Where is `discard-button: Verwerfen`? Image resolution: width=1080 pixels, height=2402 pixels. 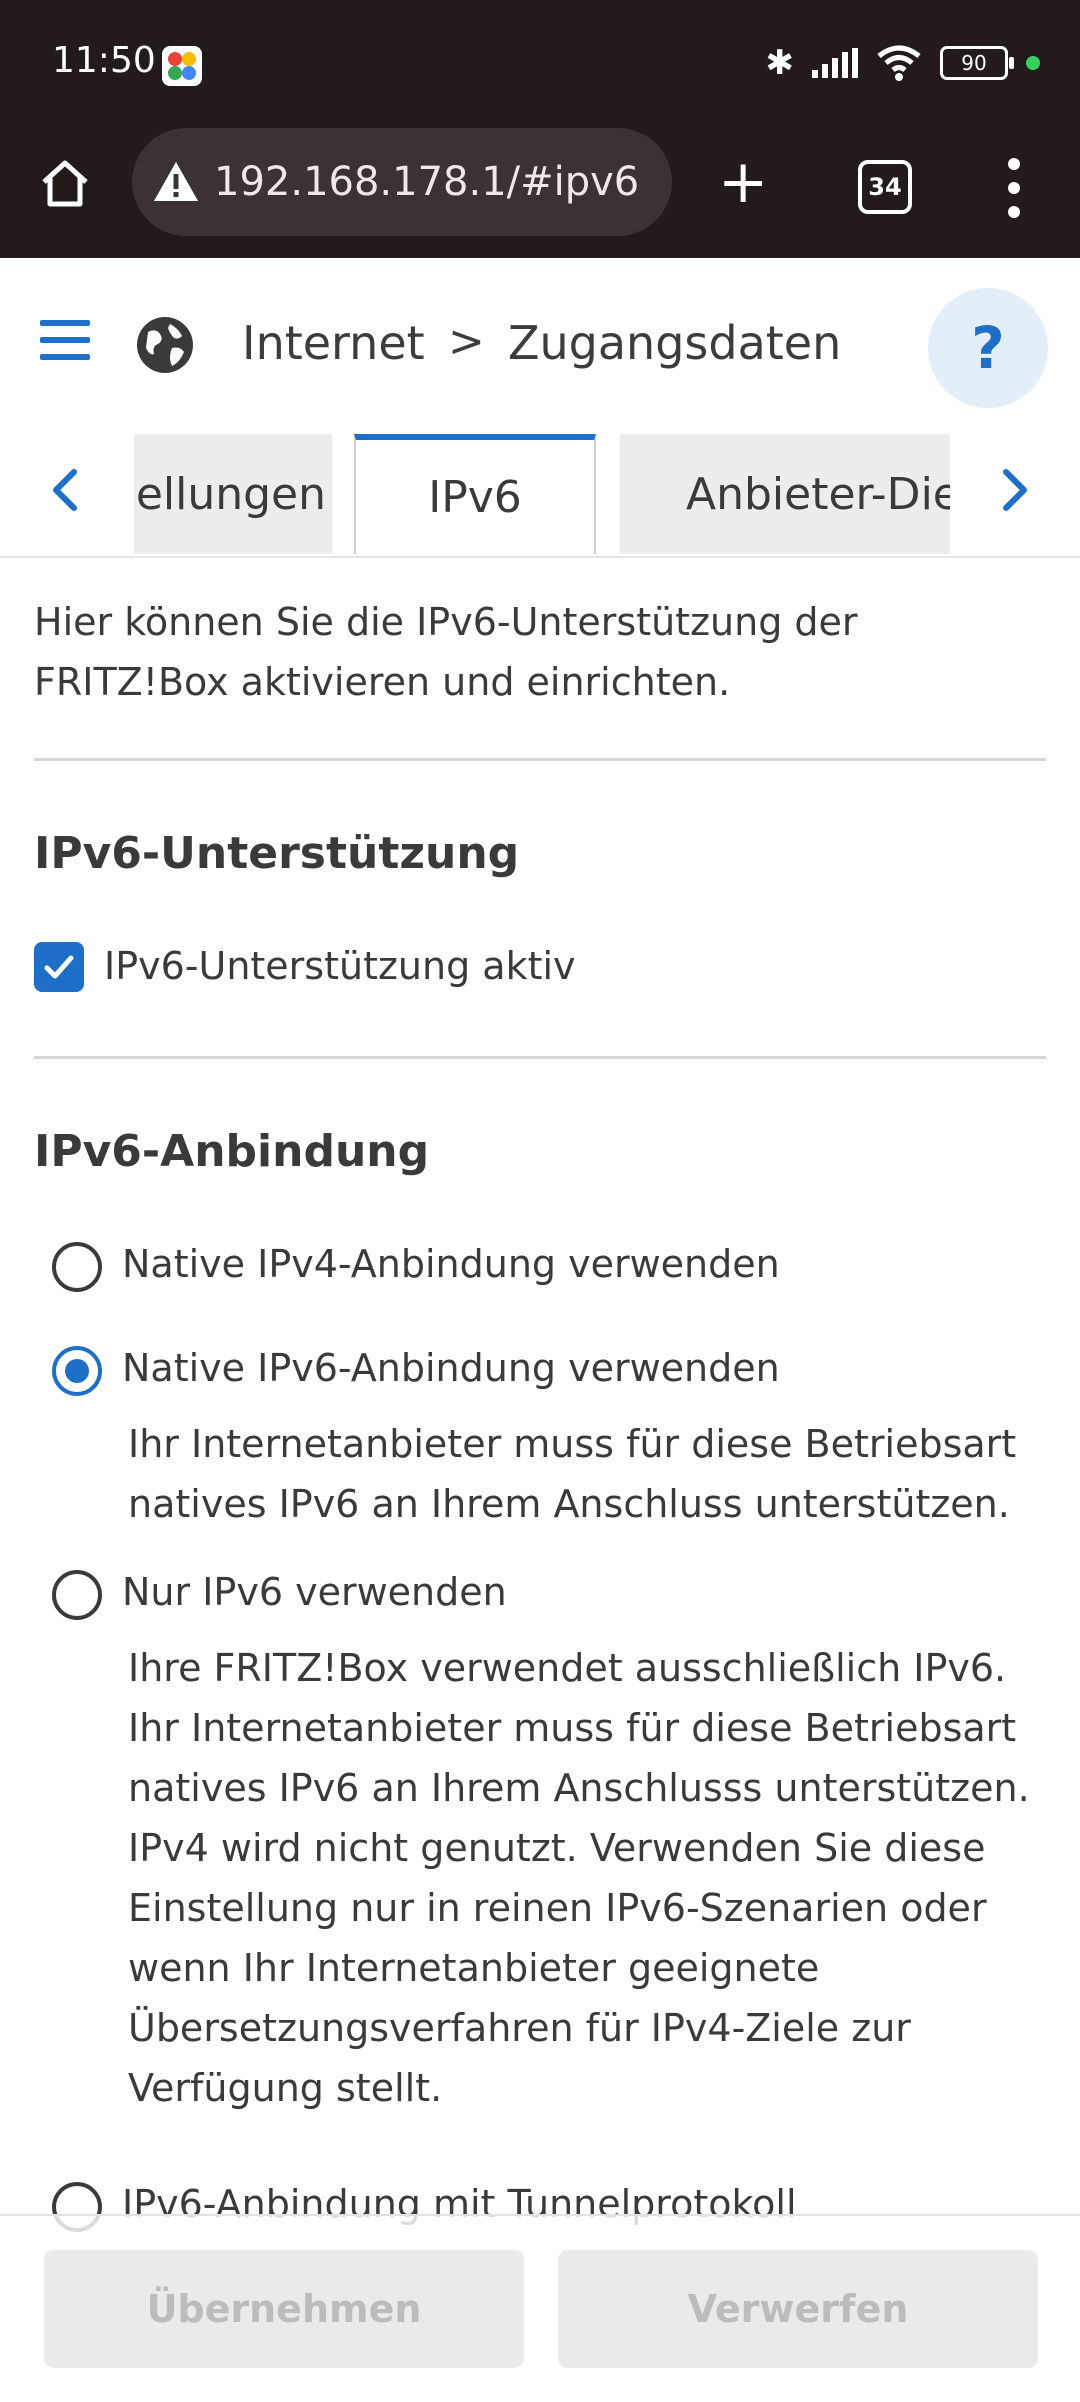
discard-button: Verwerfen is located at coordinates (798, 2309).